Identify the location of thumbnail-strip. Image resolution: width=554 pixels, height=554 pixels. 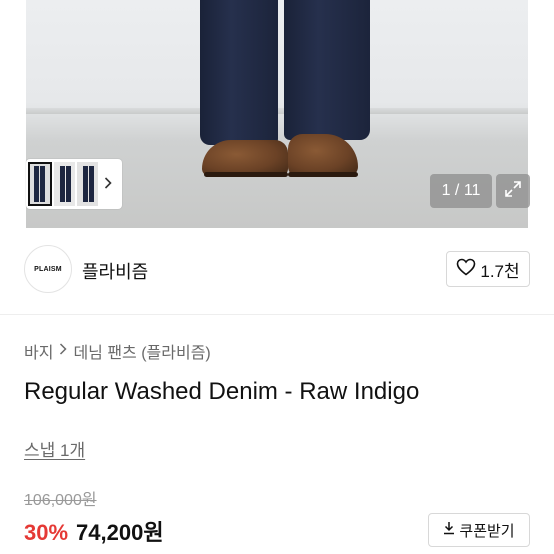
(74, 184).